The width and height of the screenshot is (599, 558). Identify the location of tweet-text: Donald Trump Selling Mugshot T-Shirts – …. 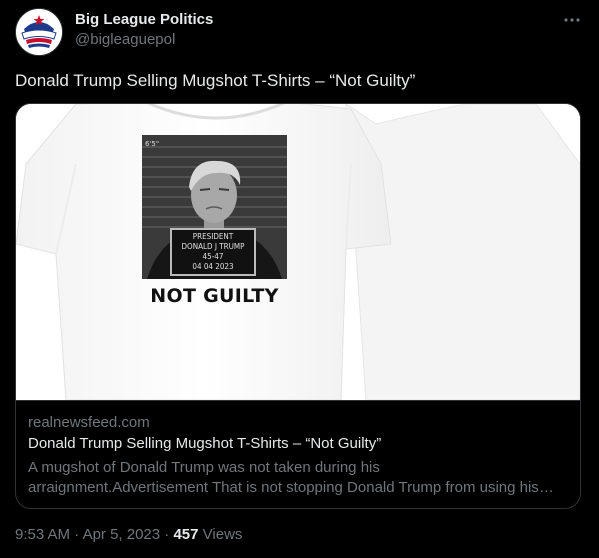
(215, 80).